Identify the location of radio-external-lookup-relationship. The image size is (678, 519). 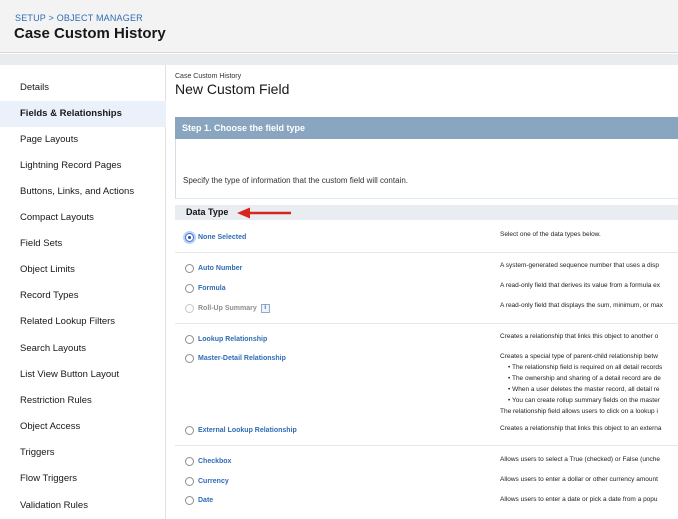
(189, 430).